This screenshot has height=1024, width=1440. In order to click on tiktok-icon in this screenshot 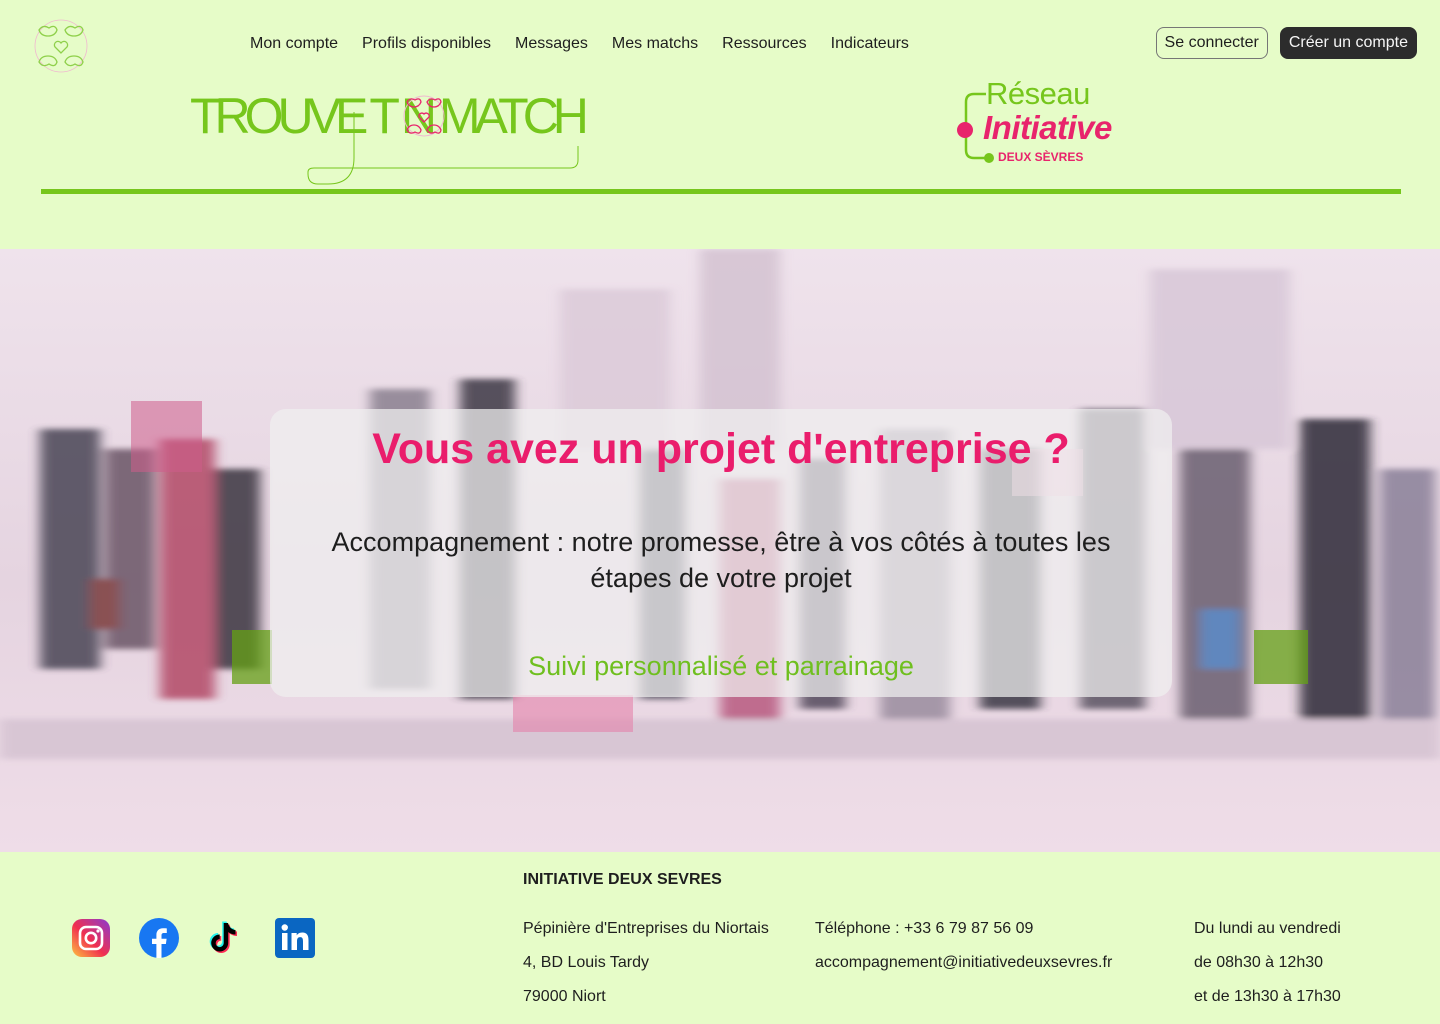, I will do `click(227, 938)`.